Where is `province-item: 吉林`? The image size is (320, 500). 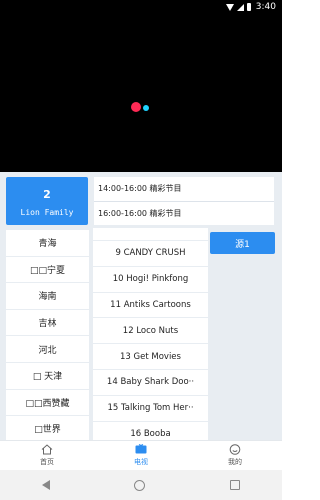
province-item: 吉林 is located at coordinates (47, 322).